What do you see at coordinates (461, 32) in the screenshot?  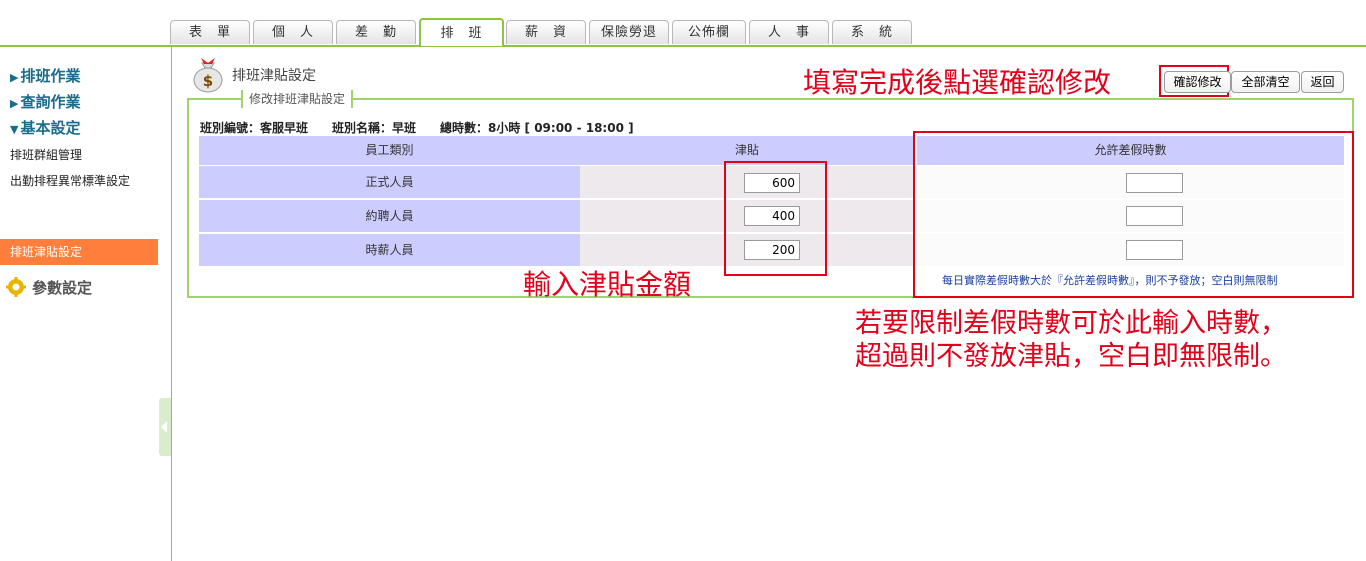 I see `tab-scheduling: 排 班` at bounding box center [461, 32].